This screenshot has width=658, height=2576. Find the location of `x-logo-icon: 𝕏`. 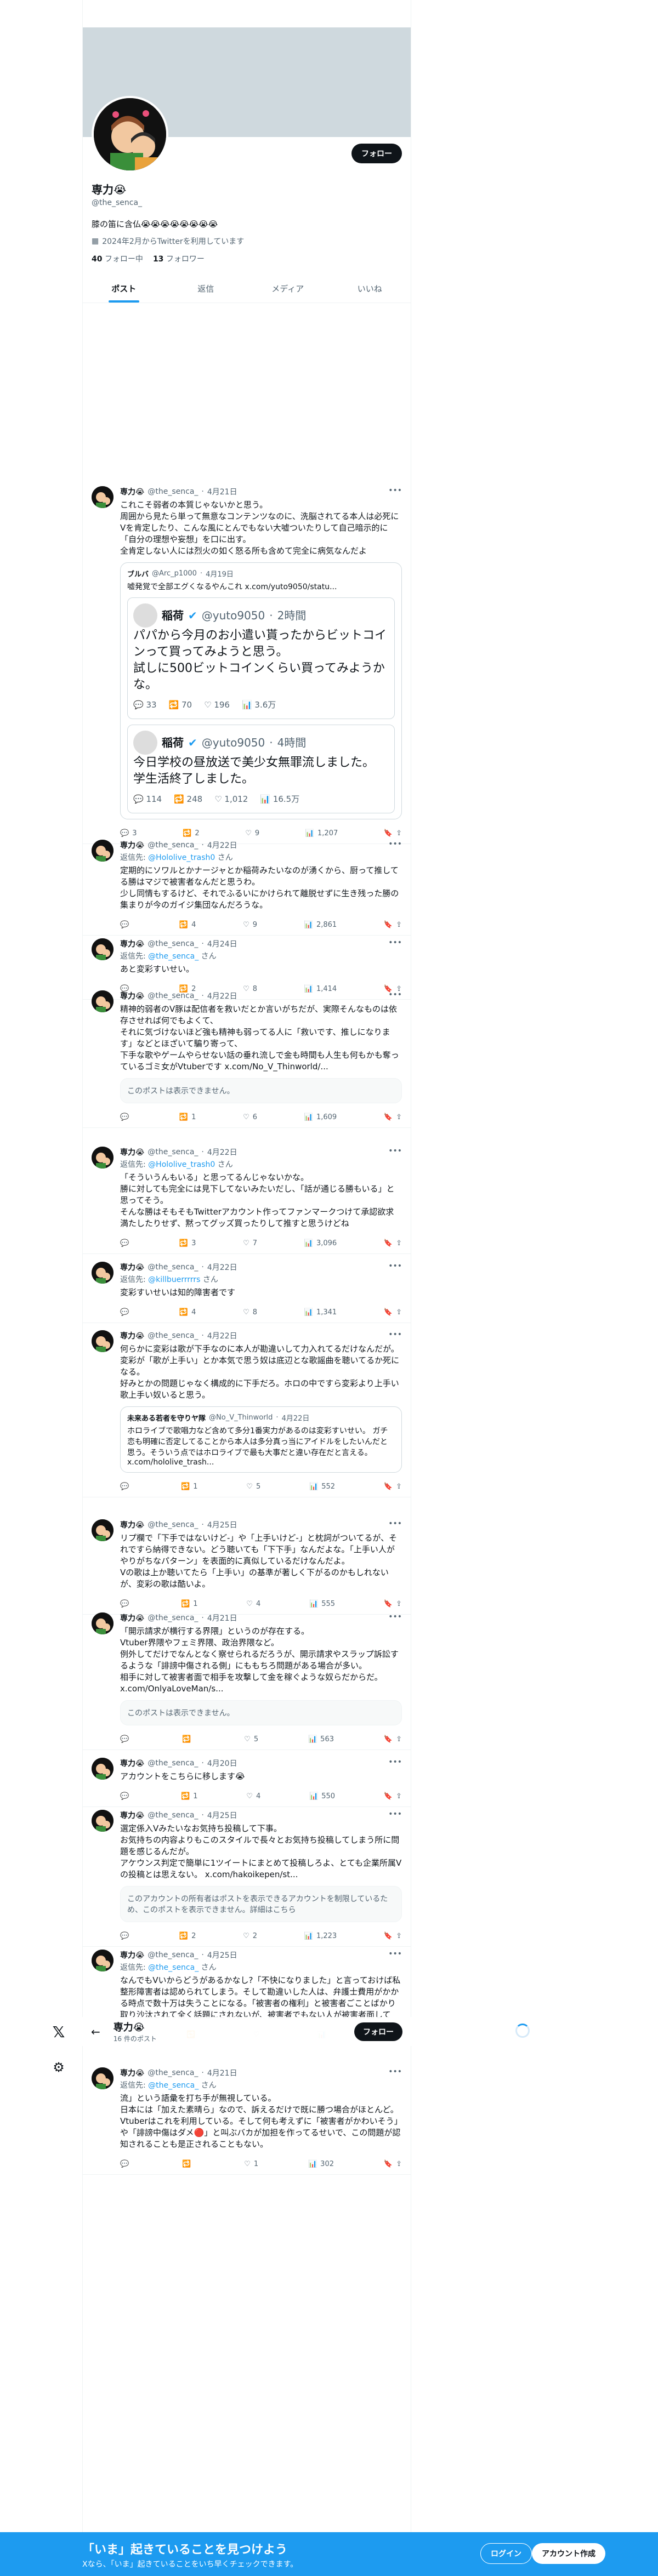

x-logo-icon: 𝕏 is located at coordinates (59, 2031).